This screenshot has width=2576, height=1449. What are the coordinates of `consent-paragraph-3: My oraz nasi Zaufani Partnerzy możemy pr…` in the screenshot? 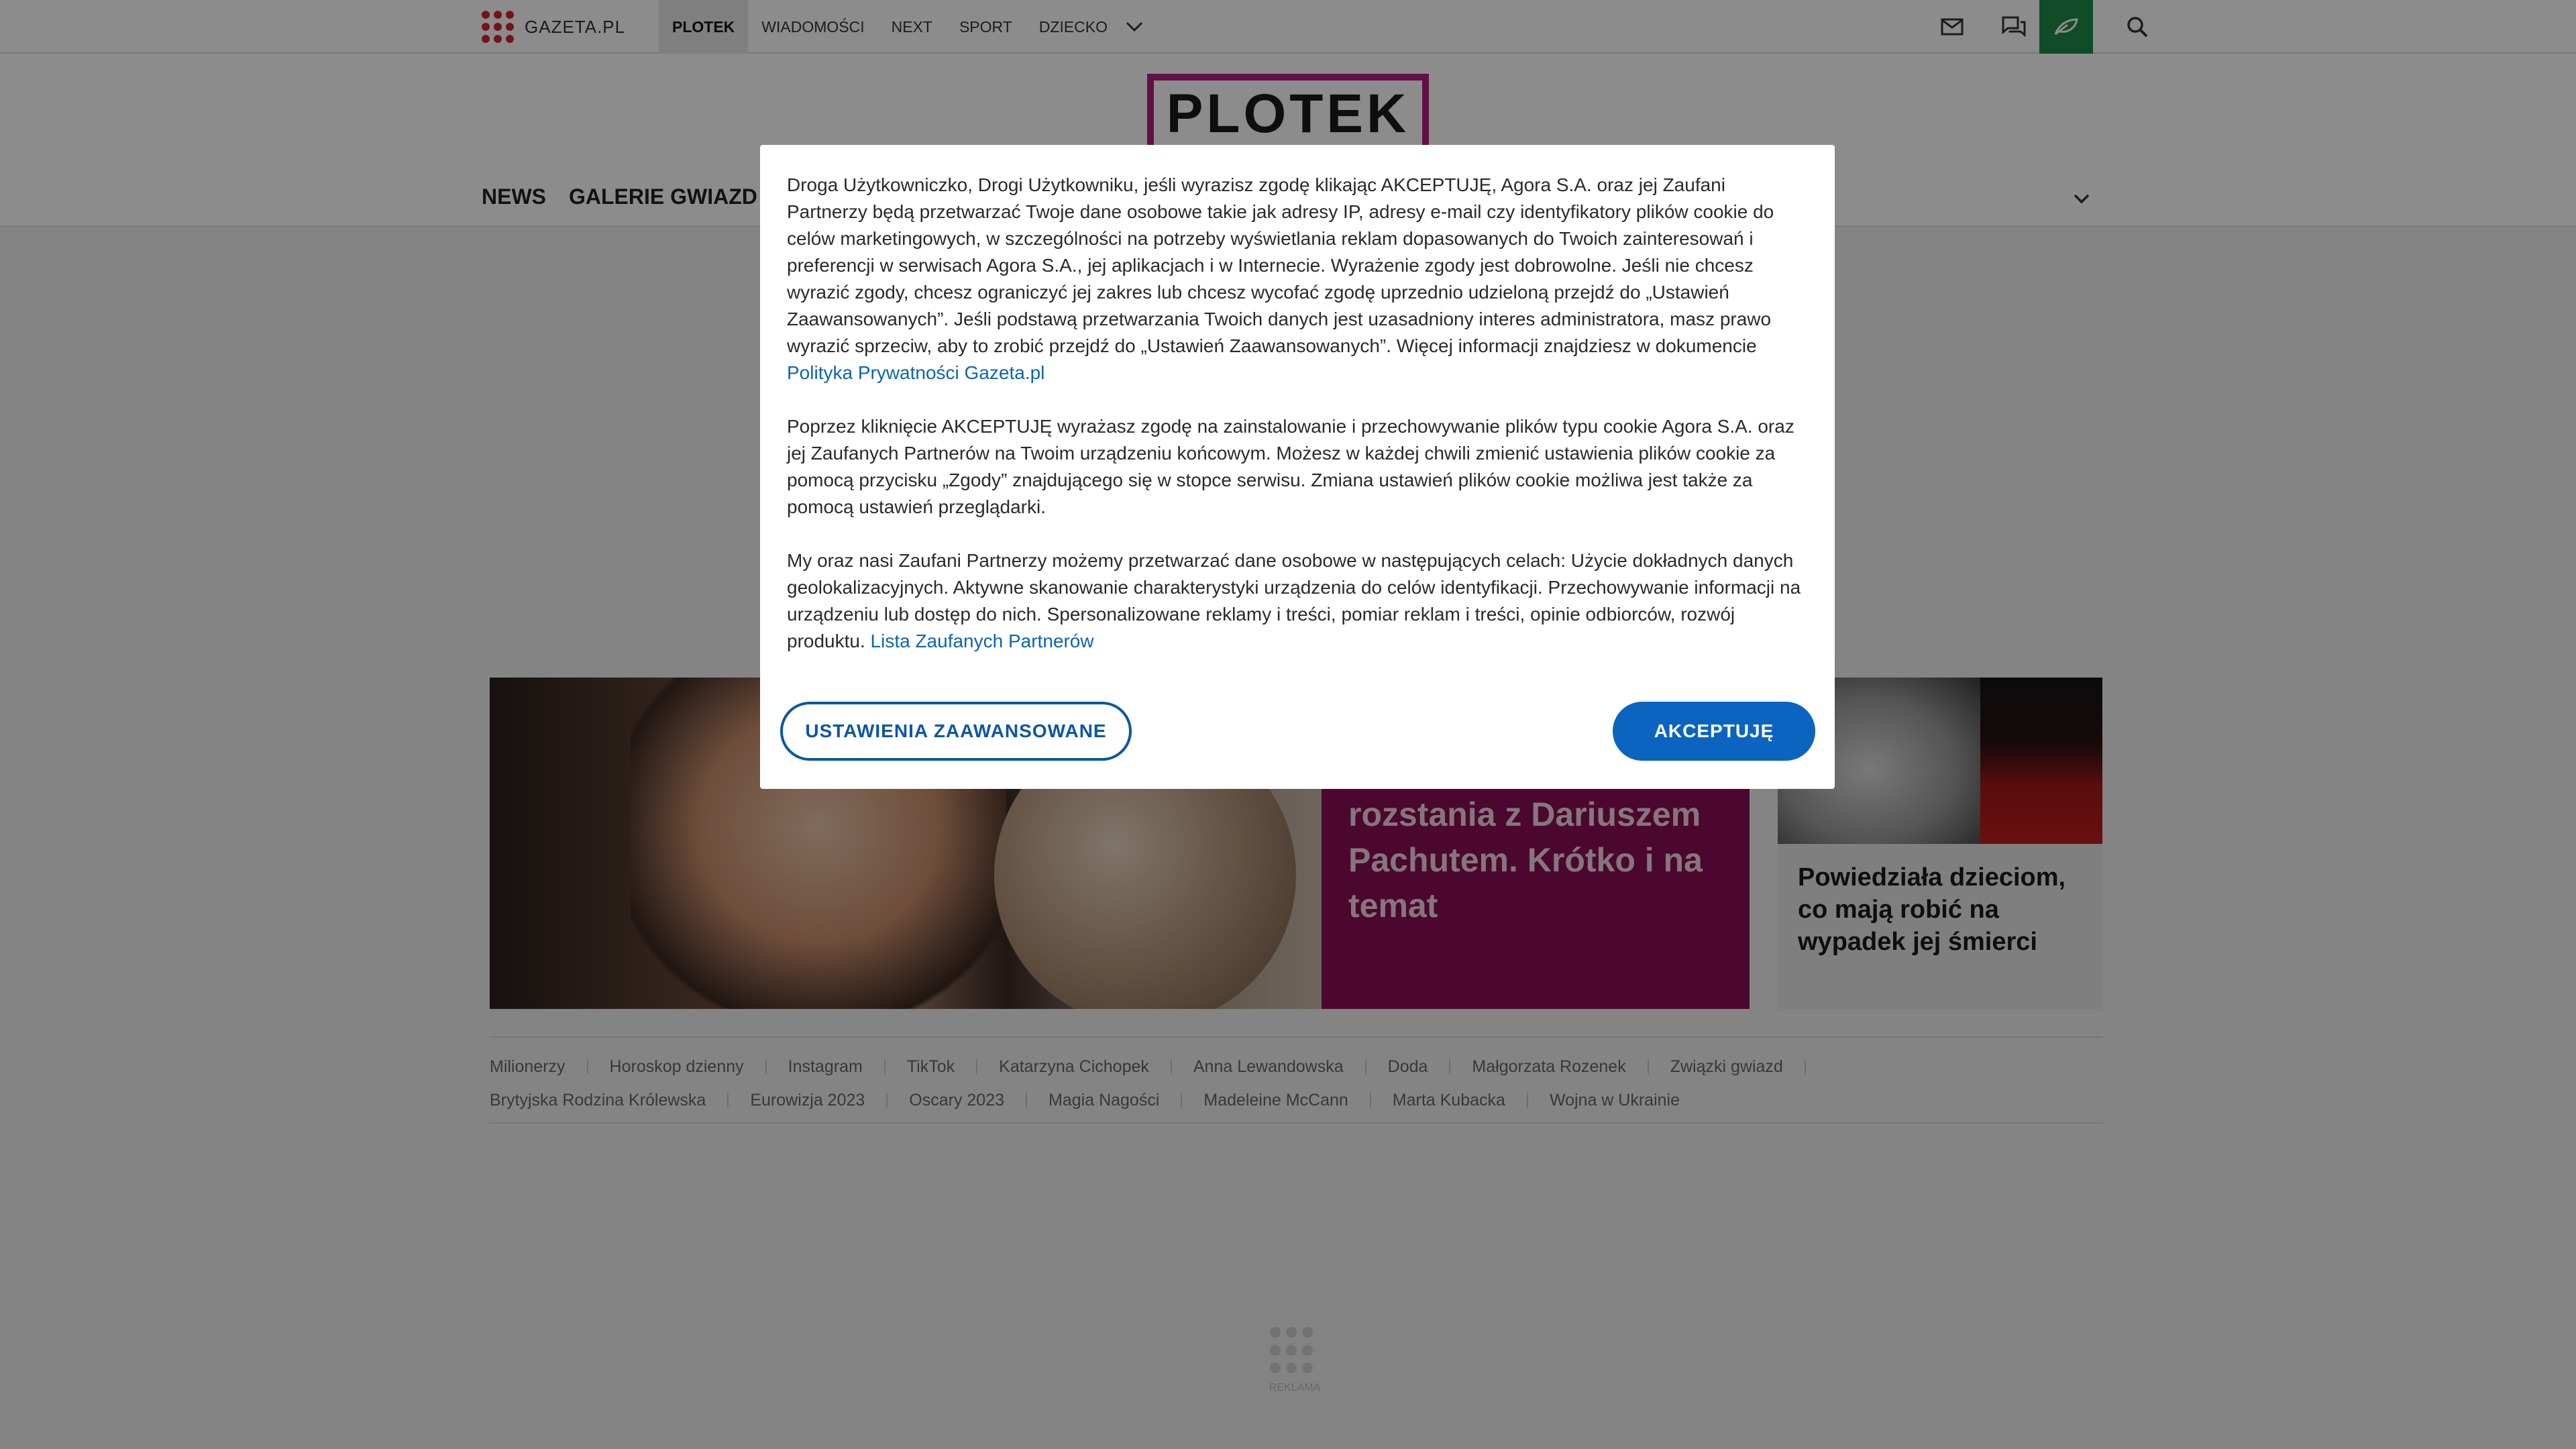 It's located at (1297, 601).